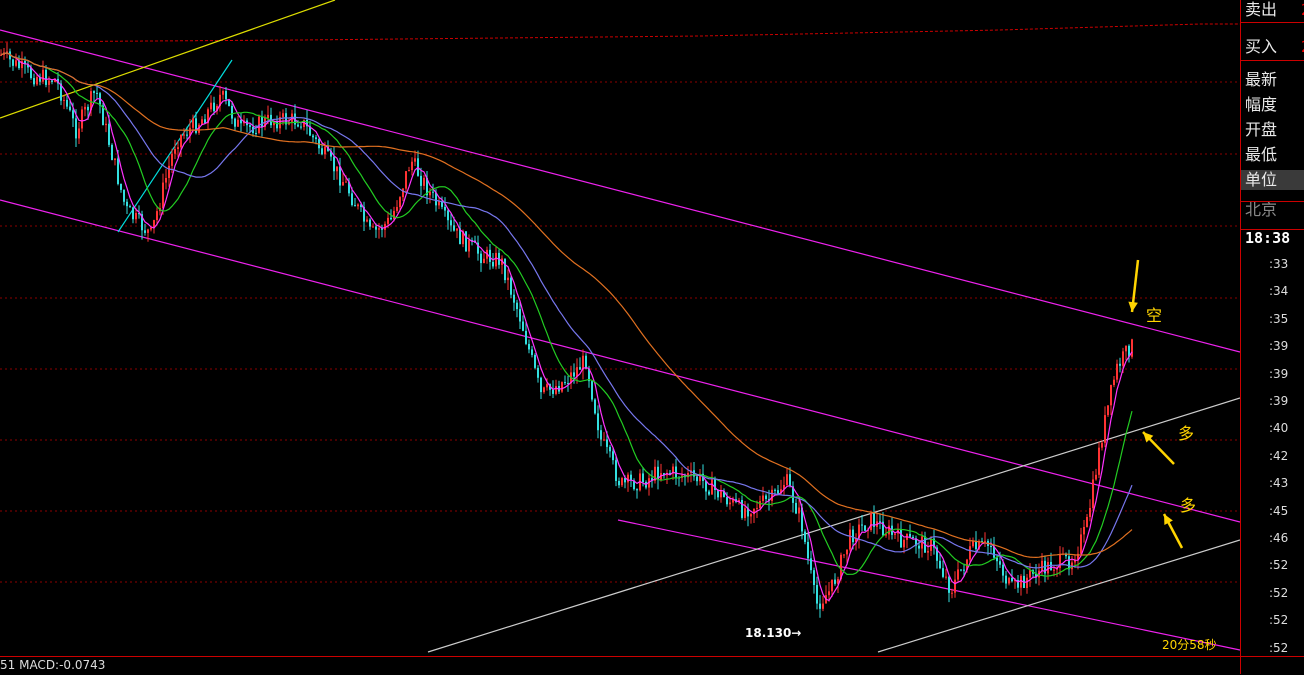 The height and width of the screenshot is (675, 1304). What do you see at coordinates (1279, 455) in the screenshot?
I see `time-tick: :42` at bounding box center [1279, 455].